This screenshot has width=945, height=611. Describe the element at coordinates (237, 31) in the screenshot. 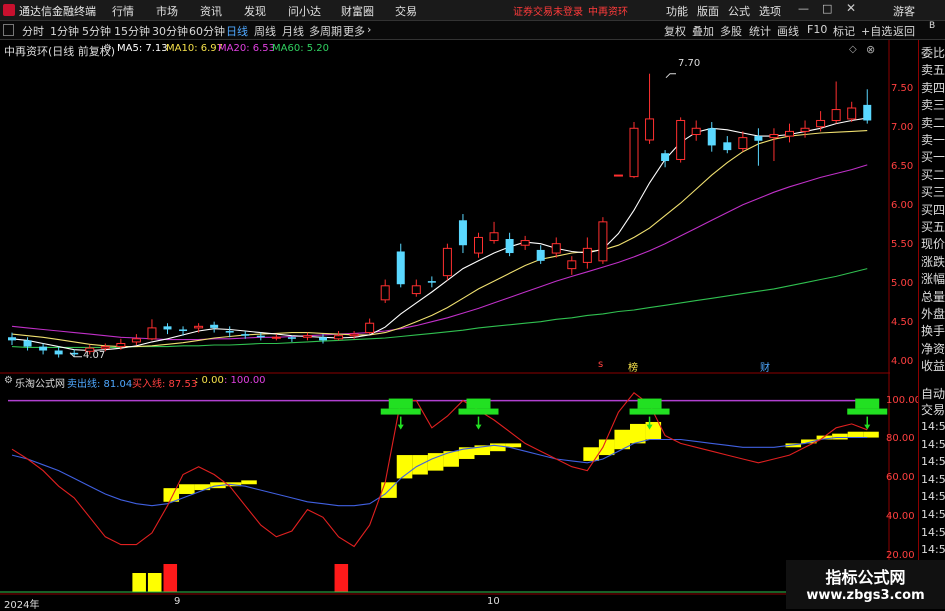

I see `period-daily: 日线` at that location.